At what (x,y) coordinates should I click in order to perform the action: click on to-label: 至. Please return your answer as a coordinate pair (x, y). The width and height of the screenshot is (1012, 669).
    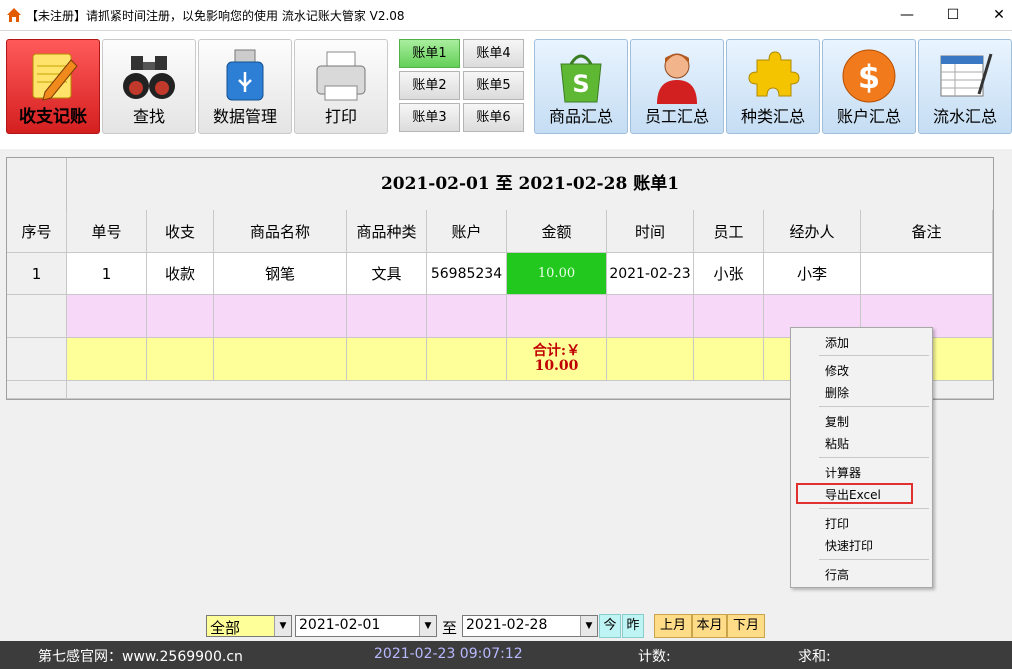
    Looking at the image, I should click on (450, 628).